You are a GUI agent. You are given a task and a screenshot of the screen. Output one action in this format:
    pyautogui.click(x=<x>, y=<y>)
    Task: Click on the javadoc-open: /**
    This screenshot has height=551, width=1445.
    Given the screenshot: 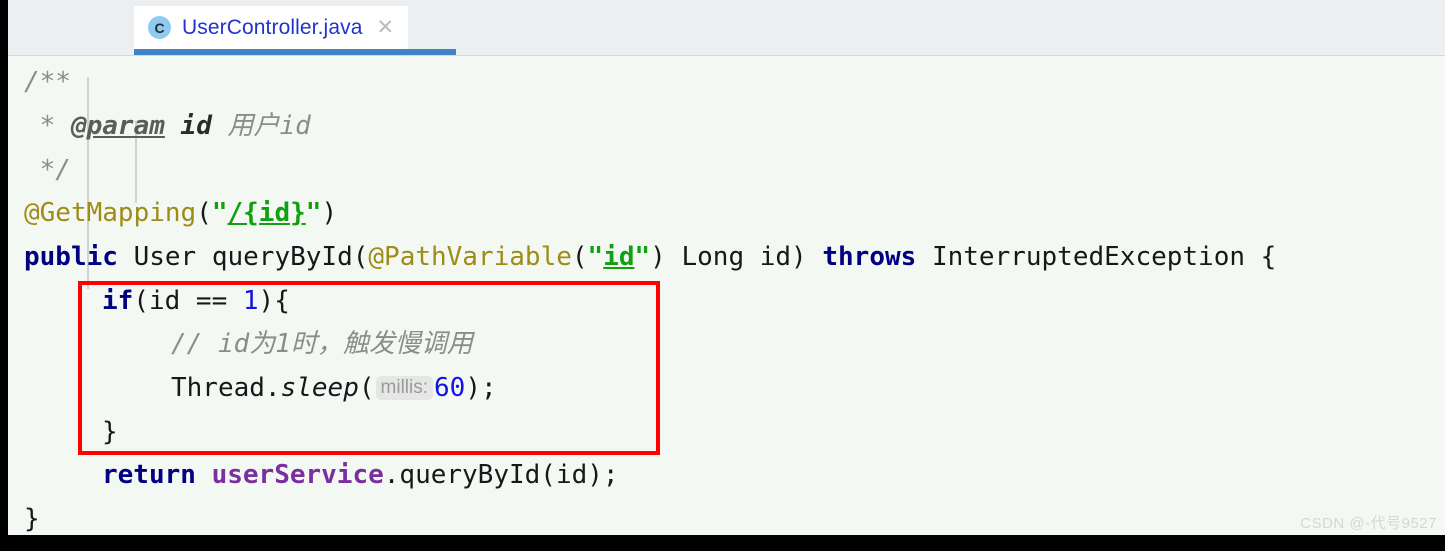 What is the action you would take?
    pyautogui.click(x=47, y=82)
    